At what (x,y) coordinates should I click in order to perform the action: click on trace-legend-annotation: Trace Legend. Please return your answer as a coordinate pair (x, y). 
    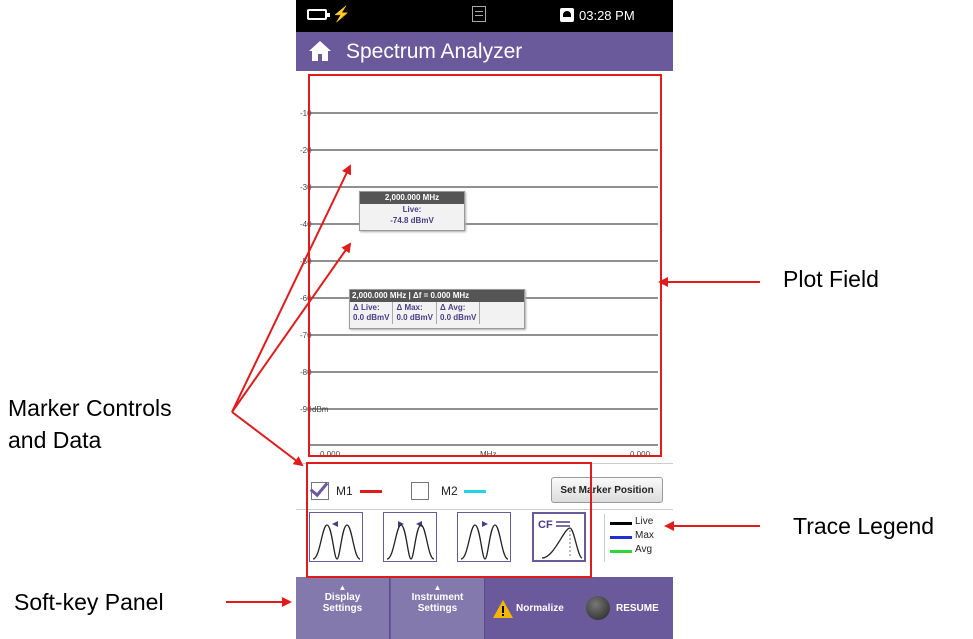
    Looking at the image, I should click on (864, 526).